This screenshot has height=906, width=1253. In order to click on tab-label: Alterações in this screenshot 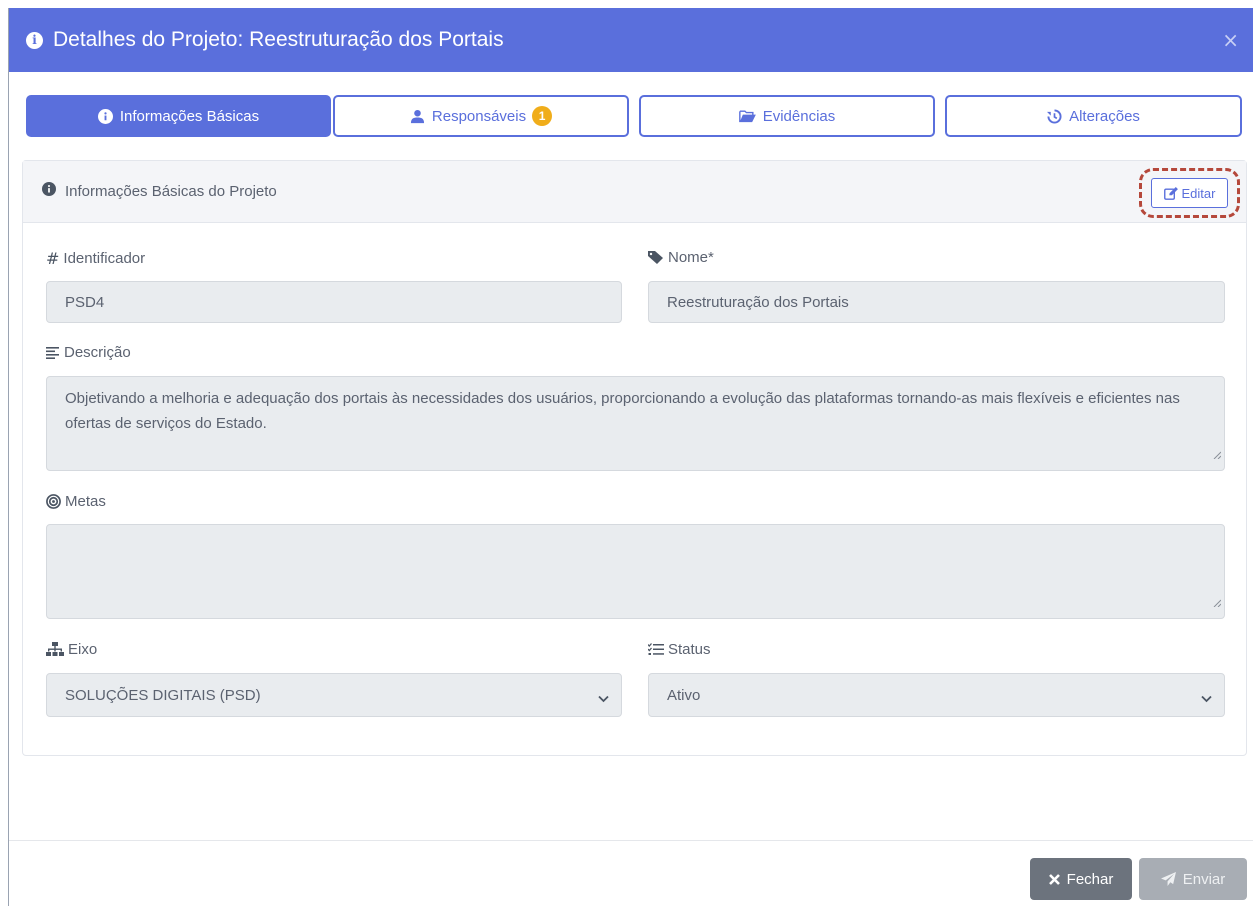, I will do `click(1104, 116)`.